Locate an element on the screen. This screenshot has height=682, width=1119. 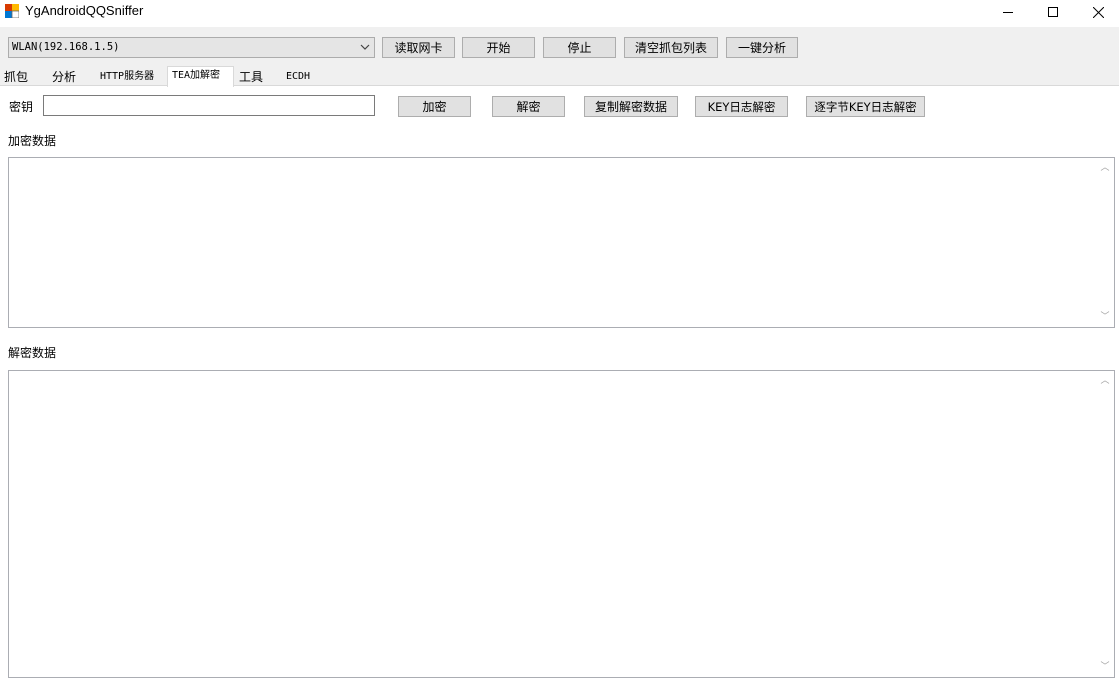
key-input is located at coordinates (209, 105).